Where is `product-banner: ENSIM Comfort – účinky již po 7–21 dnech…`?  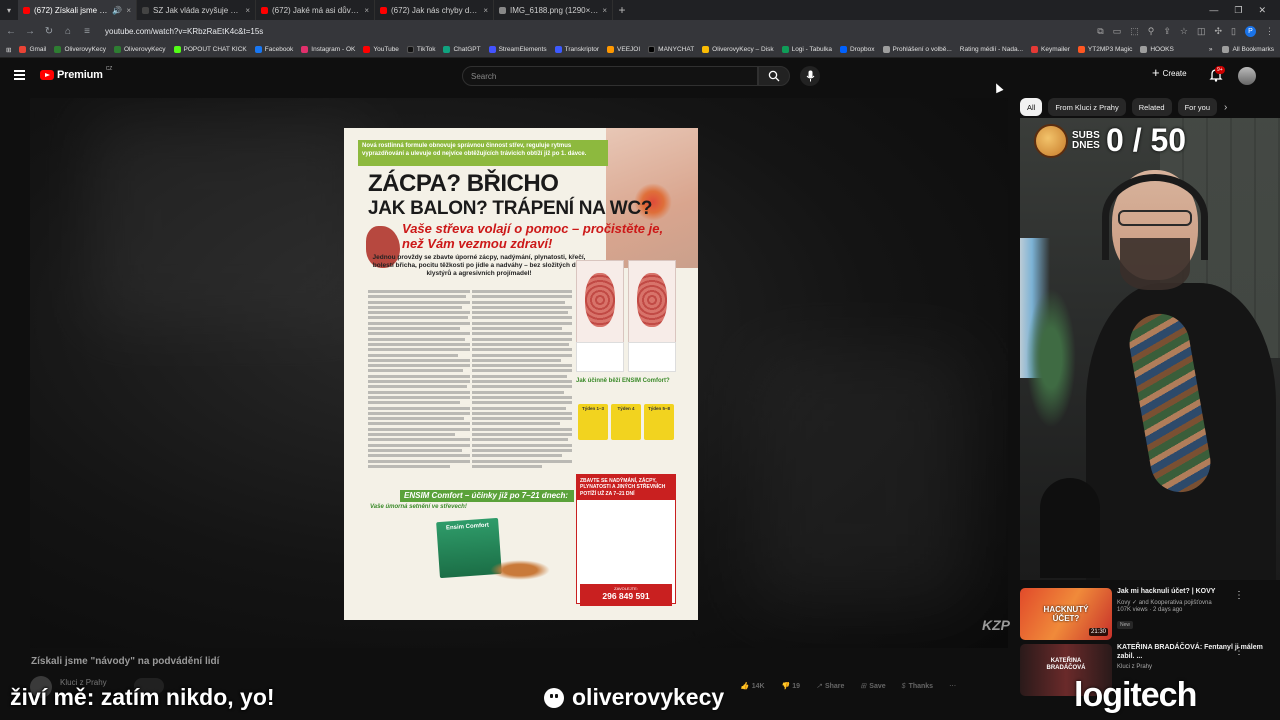
product-banner: ENSIM Comfort – účinky již po 7–21 dnech… is located at coordinates (487, 496).